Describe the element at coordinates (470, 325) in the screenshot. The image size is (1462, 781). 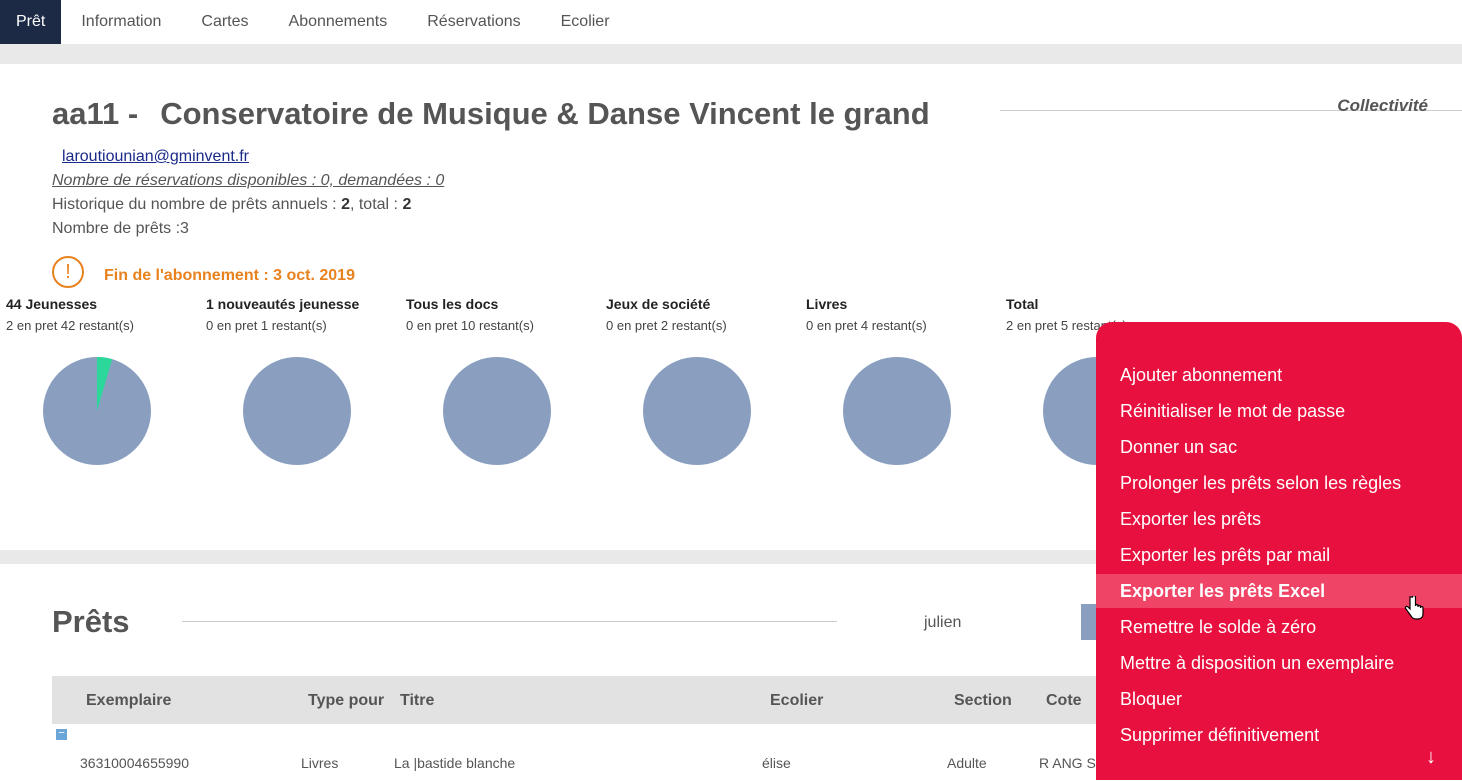
I see `quota-sub: 0 en pret 10 restant(s)` at that location.